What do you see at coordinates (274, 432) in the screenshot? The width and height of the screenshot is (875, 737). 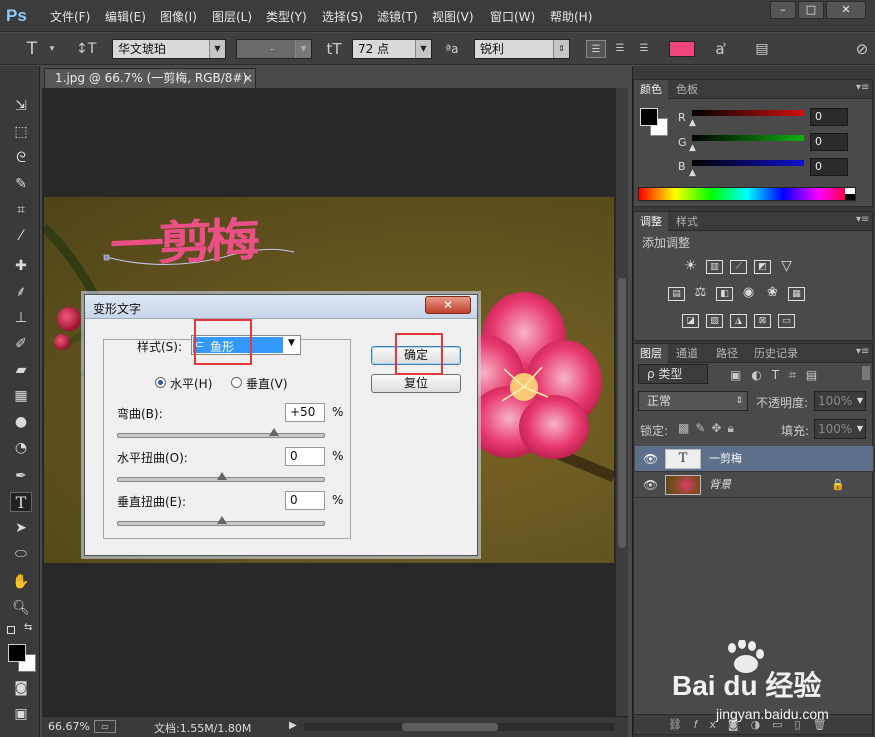 I see `bend-slider-thumb` at bounding box center [274, 432].